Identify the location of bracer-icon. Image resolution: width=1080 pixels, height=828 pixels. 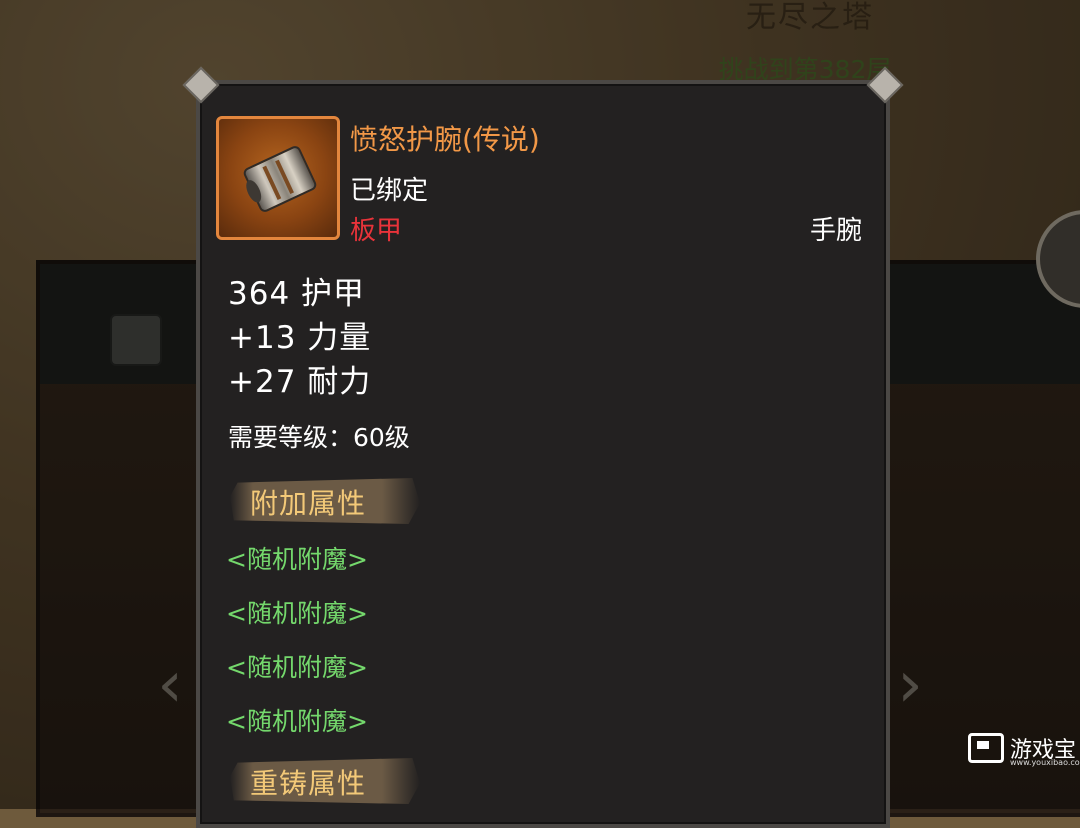
(280, 179).